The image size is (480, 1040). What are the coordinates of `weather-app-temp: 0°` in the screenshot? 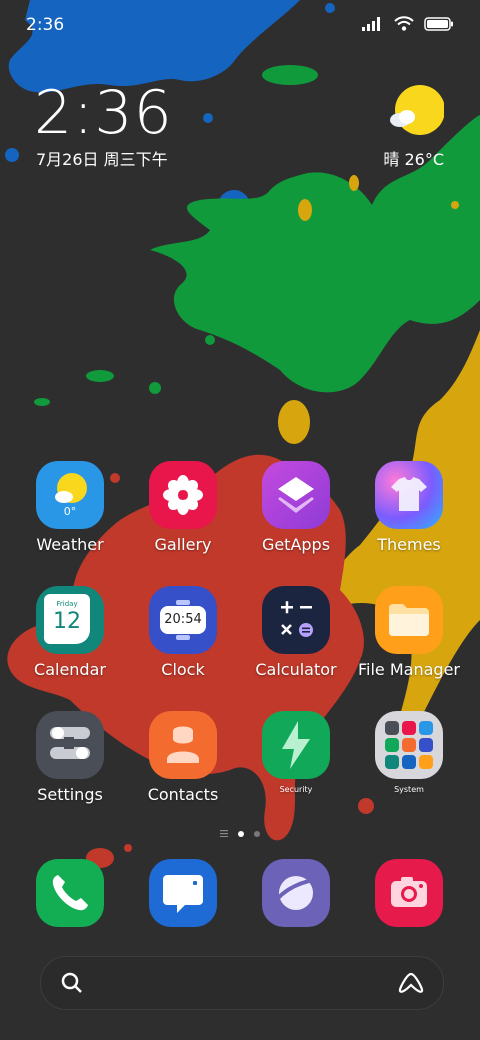 It's located at (70, 511).